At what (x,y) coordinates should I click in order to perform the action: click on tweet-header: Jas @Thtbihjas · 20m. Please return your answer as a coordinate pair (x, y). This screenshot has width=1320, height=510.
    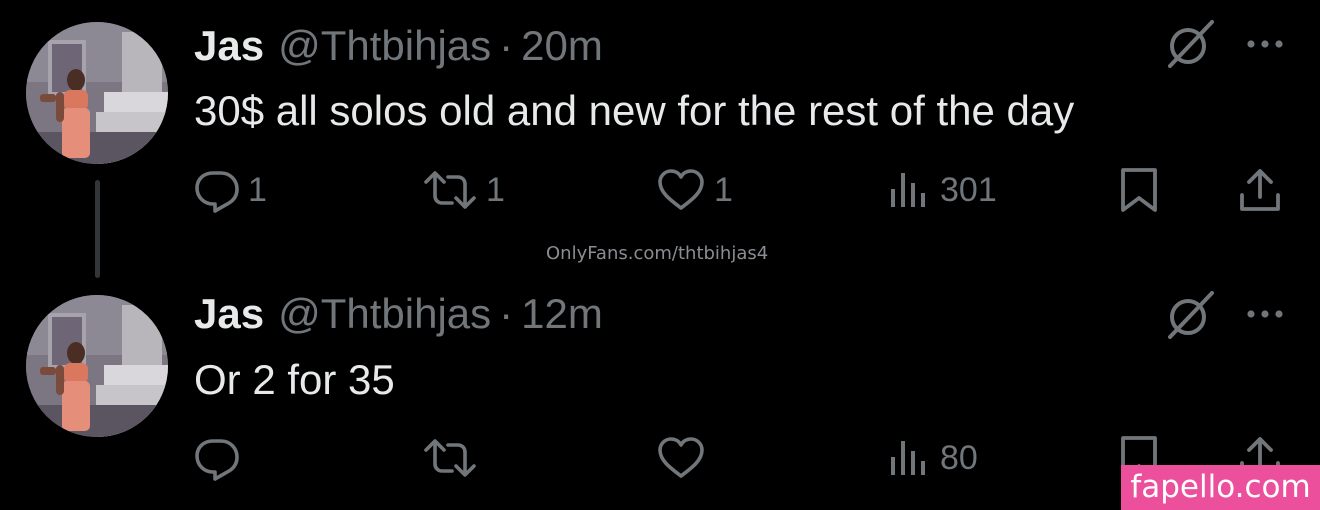
    Looking at the image, I should click on (398, 46).